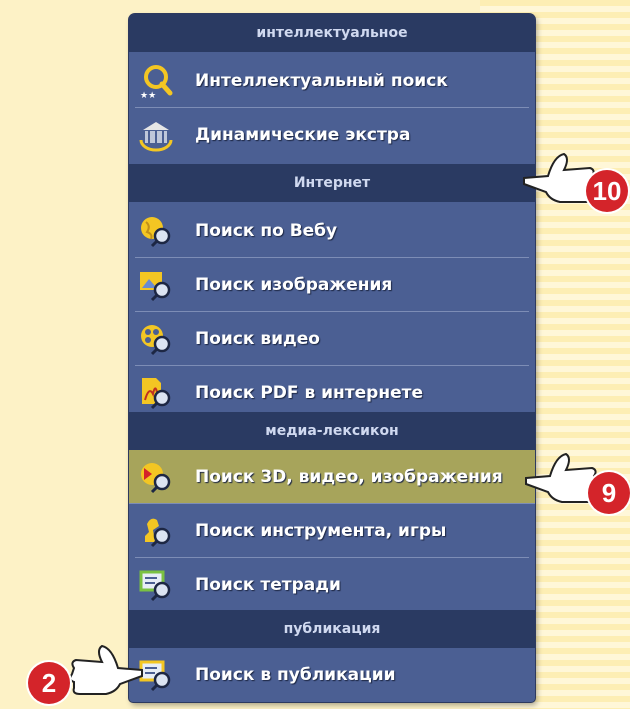  I want to click on menu-item-label: Поиск инструмента, игры, so click(321, 530).